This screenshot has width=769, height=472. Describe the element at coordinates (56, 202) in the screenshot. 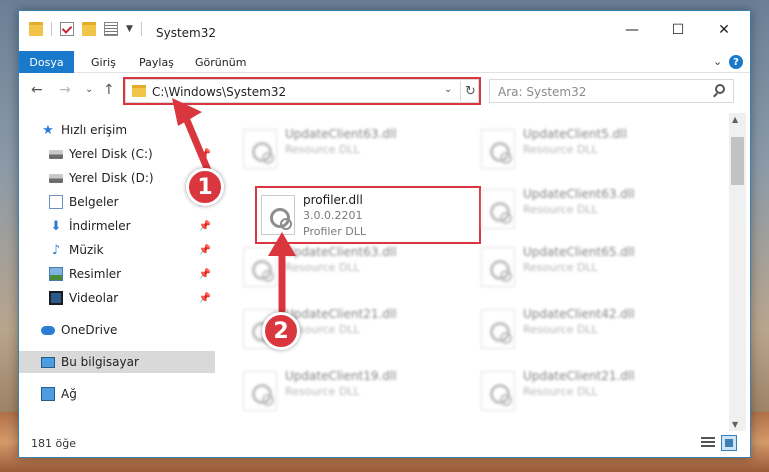

I see `document-icon` at that location.